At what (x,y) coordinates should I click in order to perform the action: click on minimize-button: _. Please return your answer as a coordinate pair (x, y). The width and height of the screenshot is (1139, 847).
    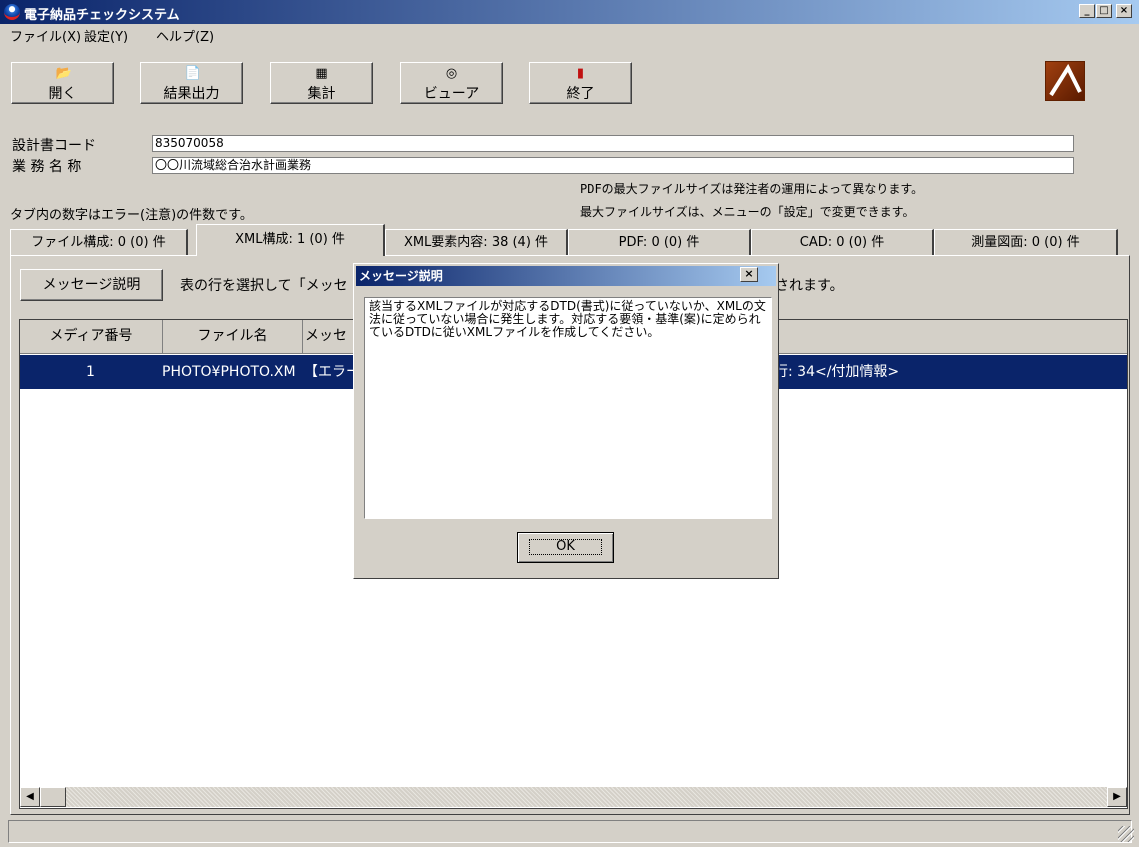
    Looking at the image, I should click on (1087, 11).